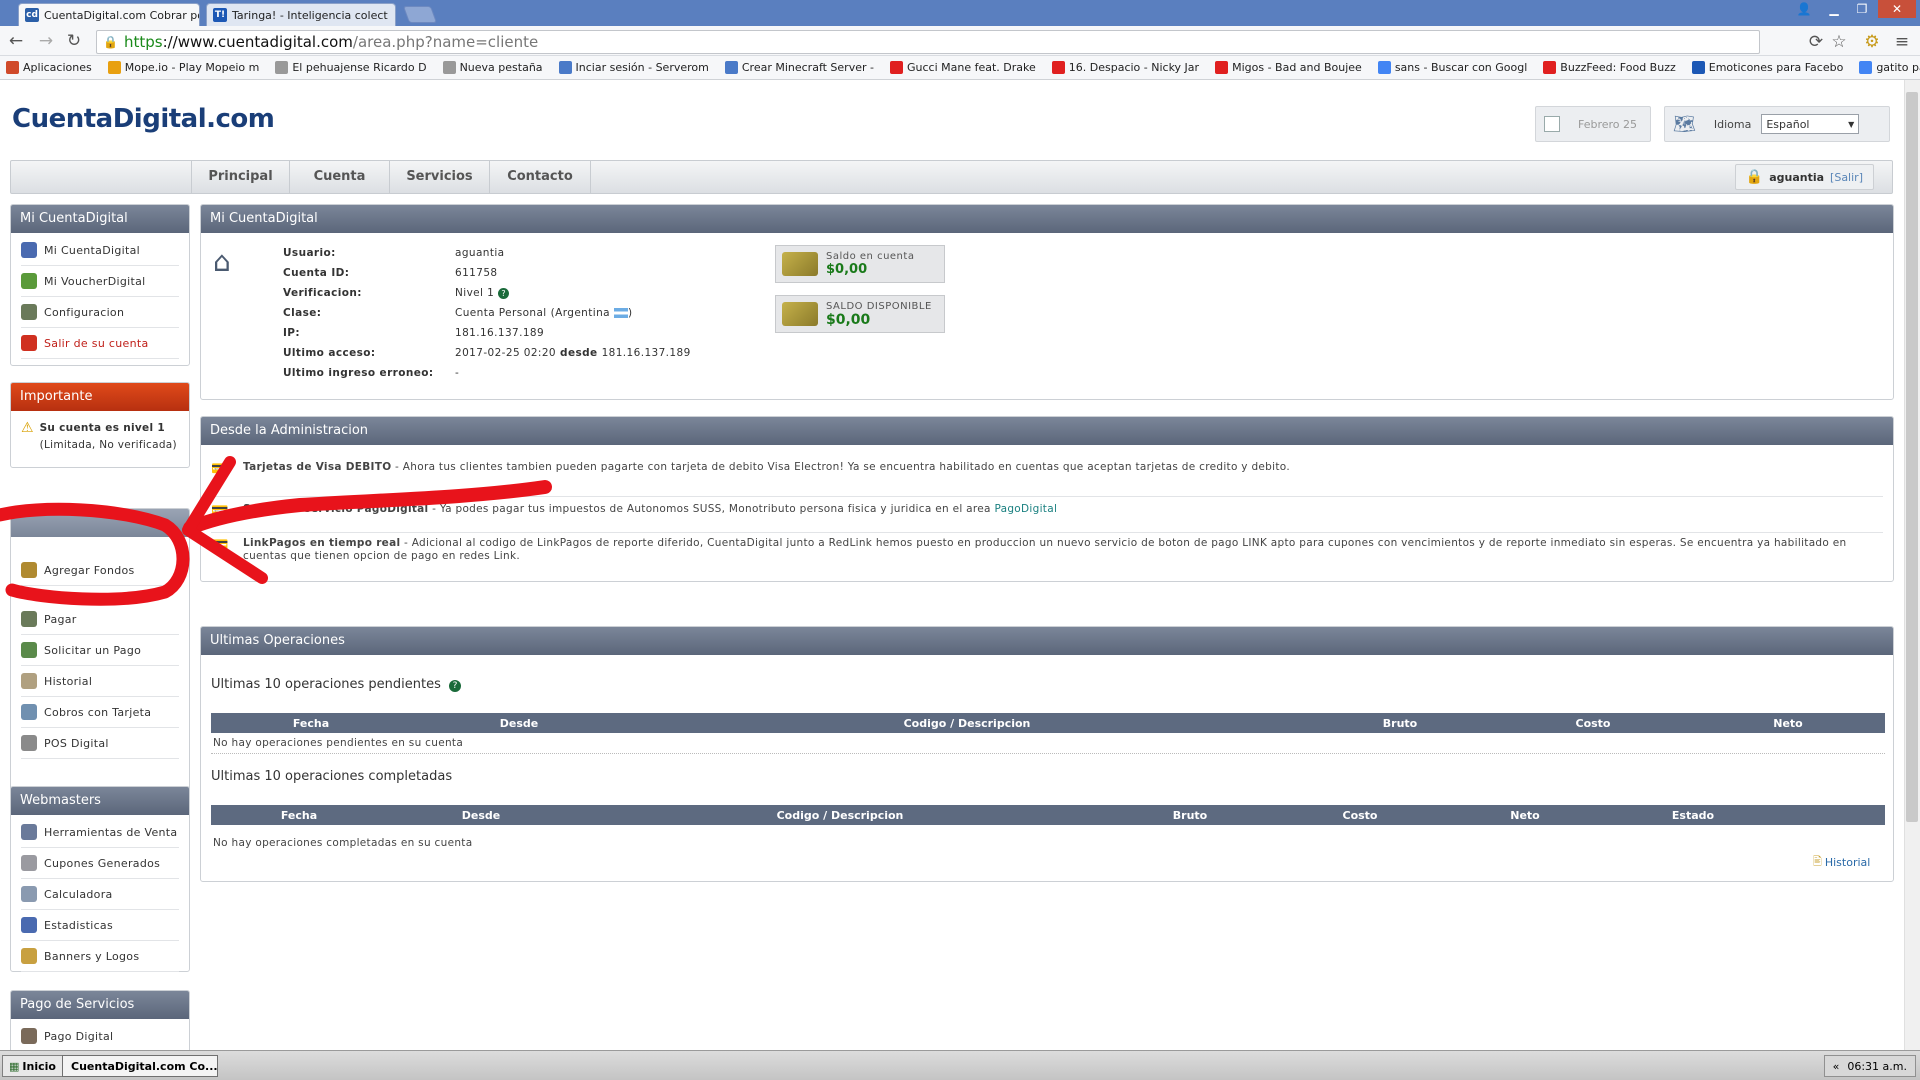 The image size is (1920, 1080). Describe the element at coordinates (501, 313) in the screenshot. I see `account-value: Cuenta Personal` at that location.